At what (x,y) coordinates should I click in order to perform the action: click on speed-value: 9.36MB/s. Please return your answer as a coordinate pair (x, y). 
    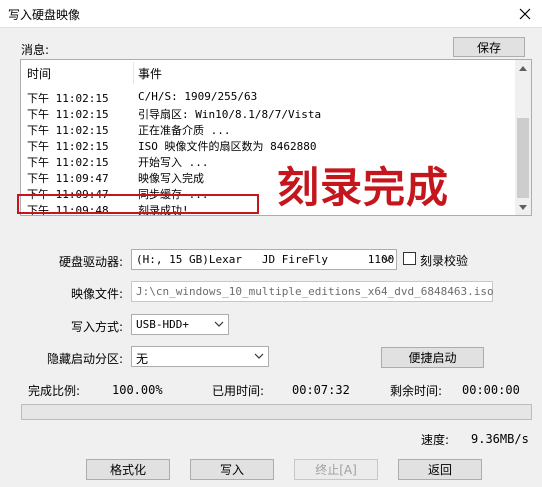
    Looking at the image, I should click on (500, 439).